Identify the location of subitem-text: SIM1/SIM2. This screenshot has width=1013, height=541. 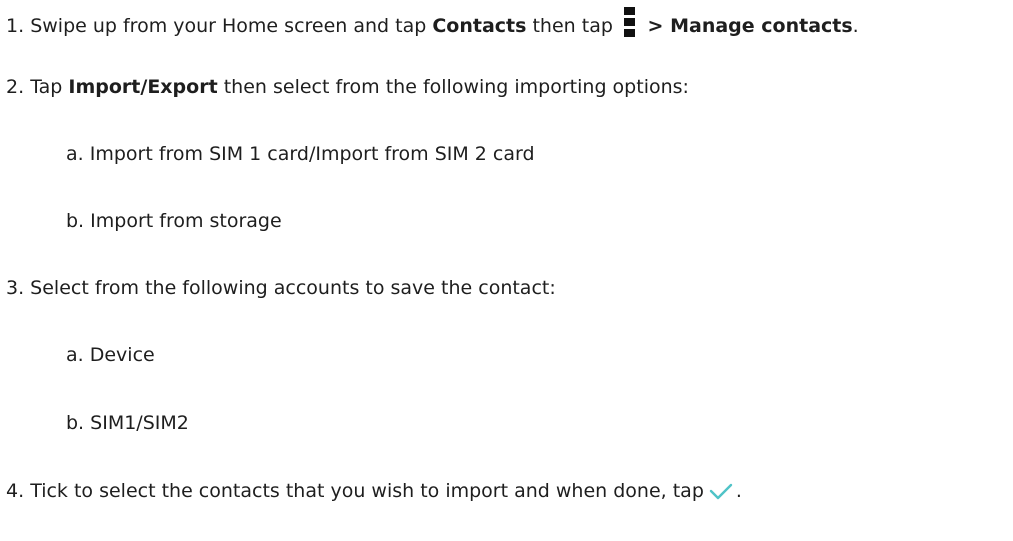
(139, 423).